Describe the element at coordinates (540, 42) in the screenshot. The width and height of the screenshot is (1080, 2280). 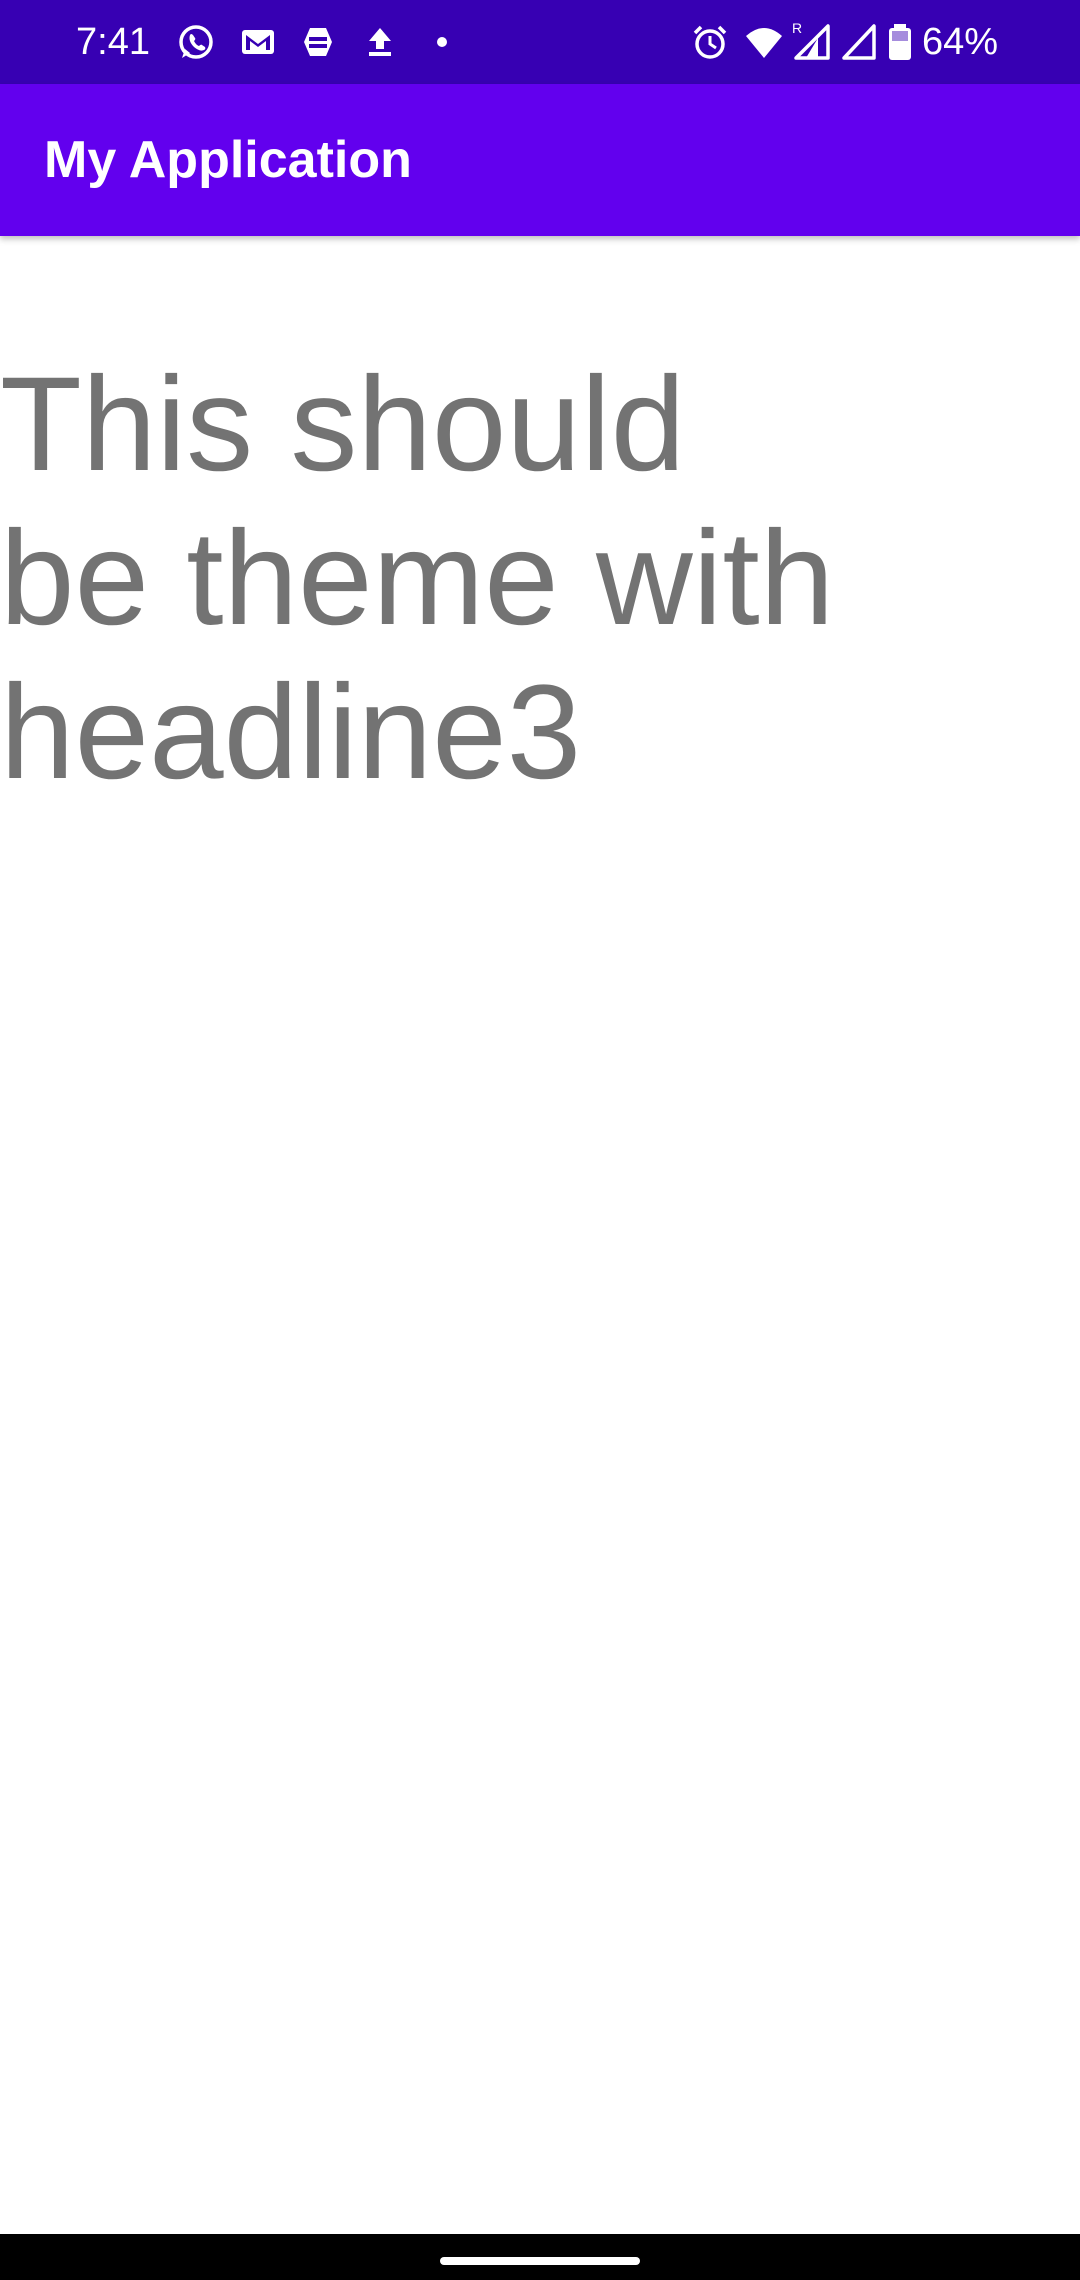
I see `status-bar: 7:41 R 64%` at that location.